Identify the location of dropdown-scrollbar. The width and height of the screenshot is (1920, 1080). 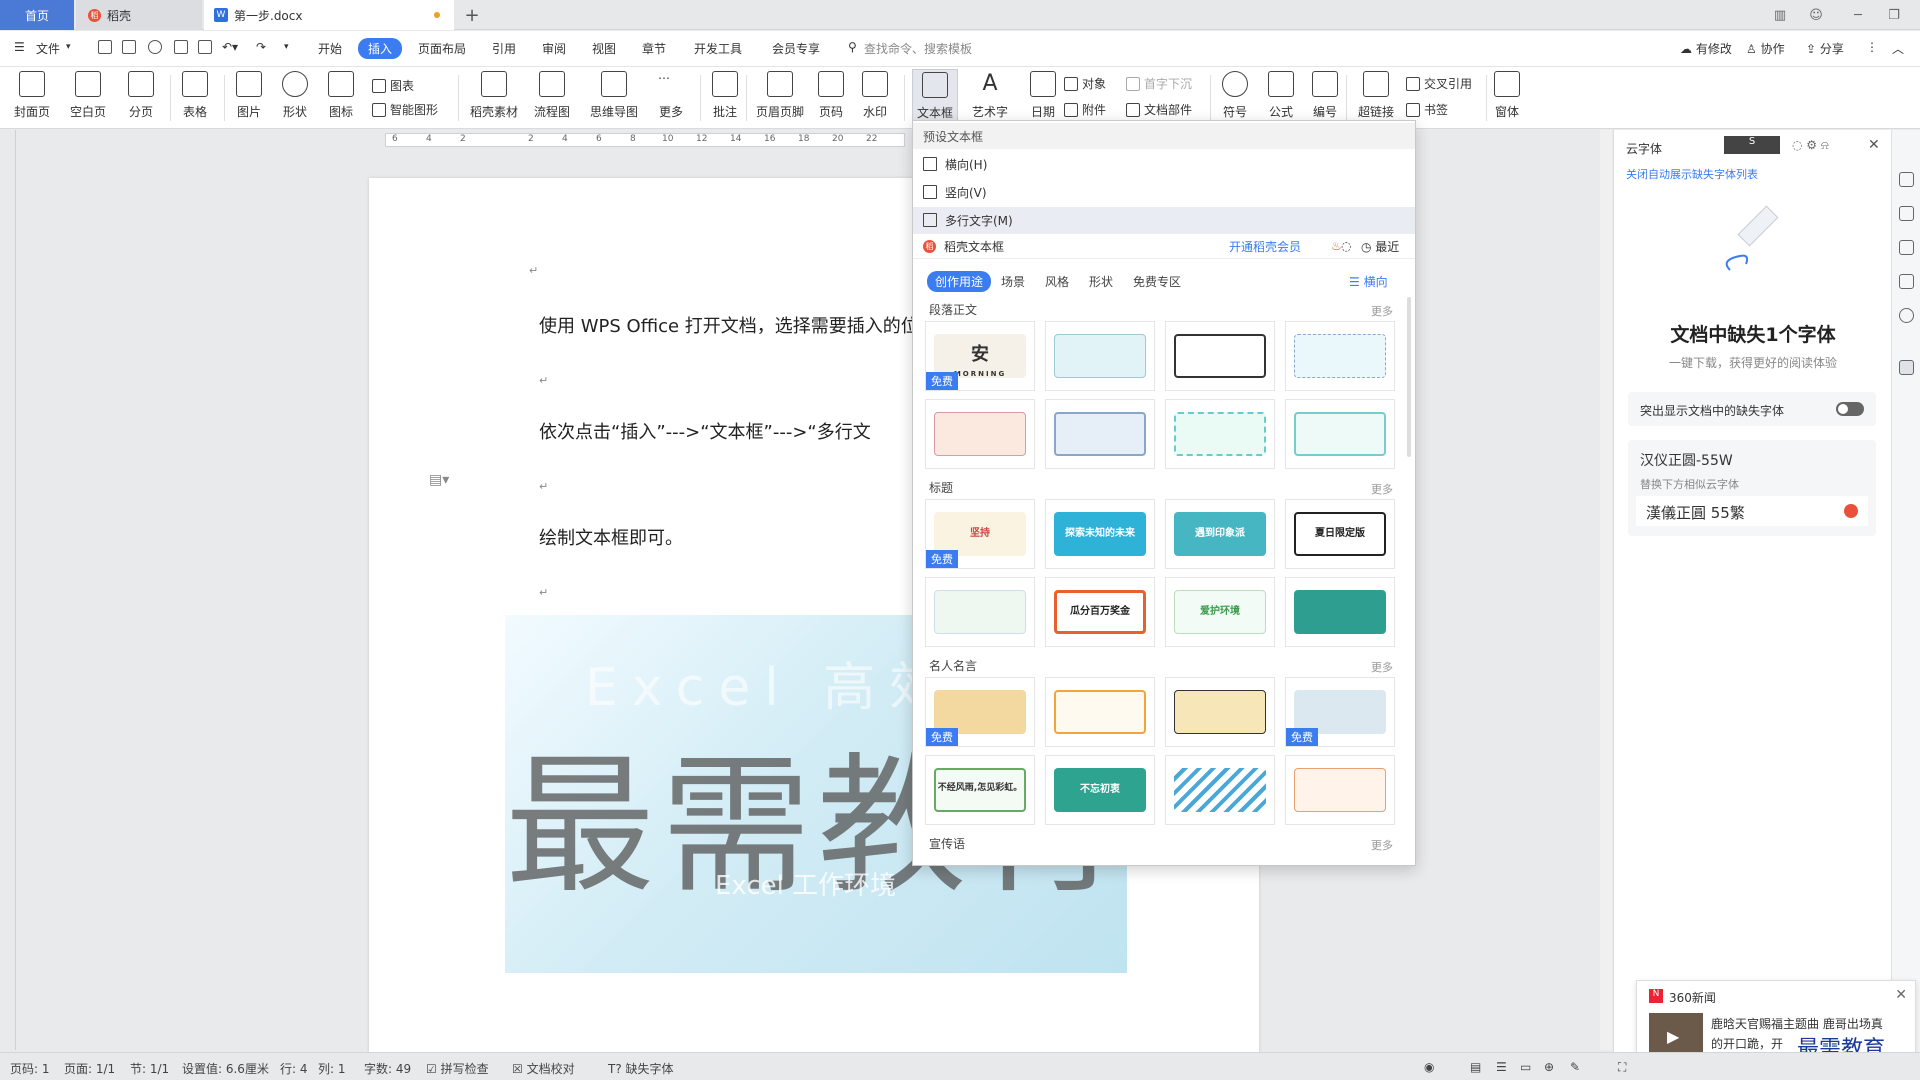
(1409, 377).